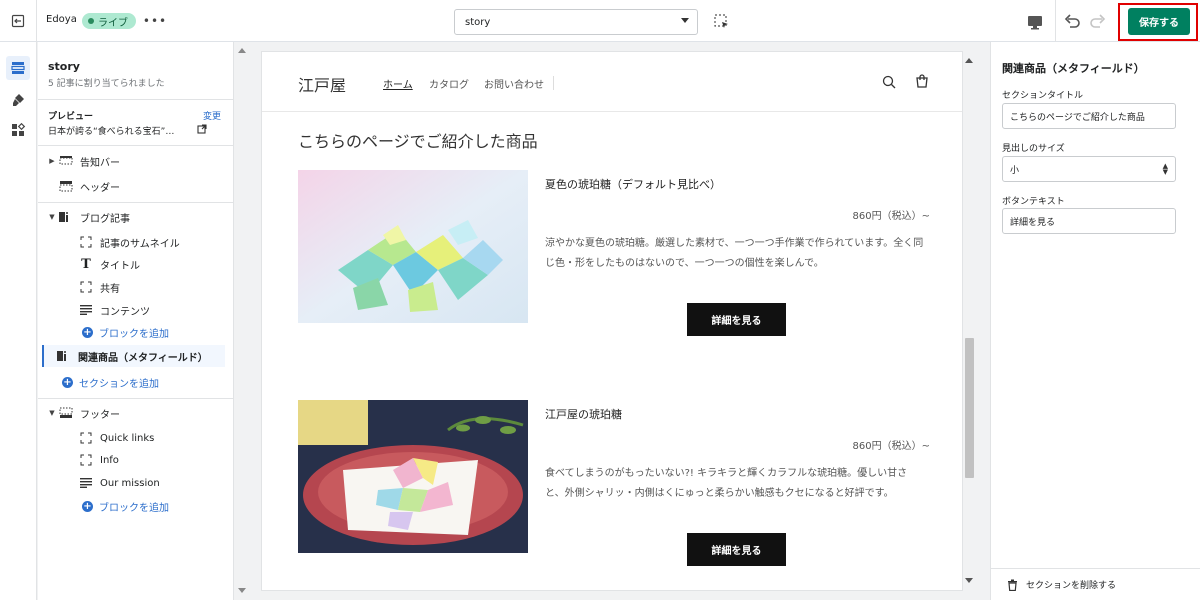 The height and width of the screenshot is (600, 1200). I want to click on delete-section-button: セクションを削除する, so click(1095, 584).